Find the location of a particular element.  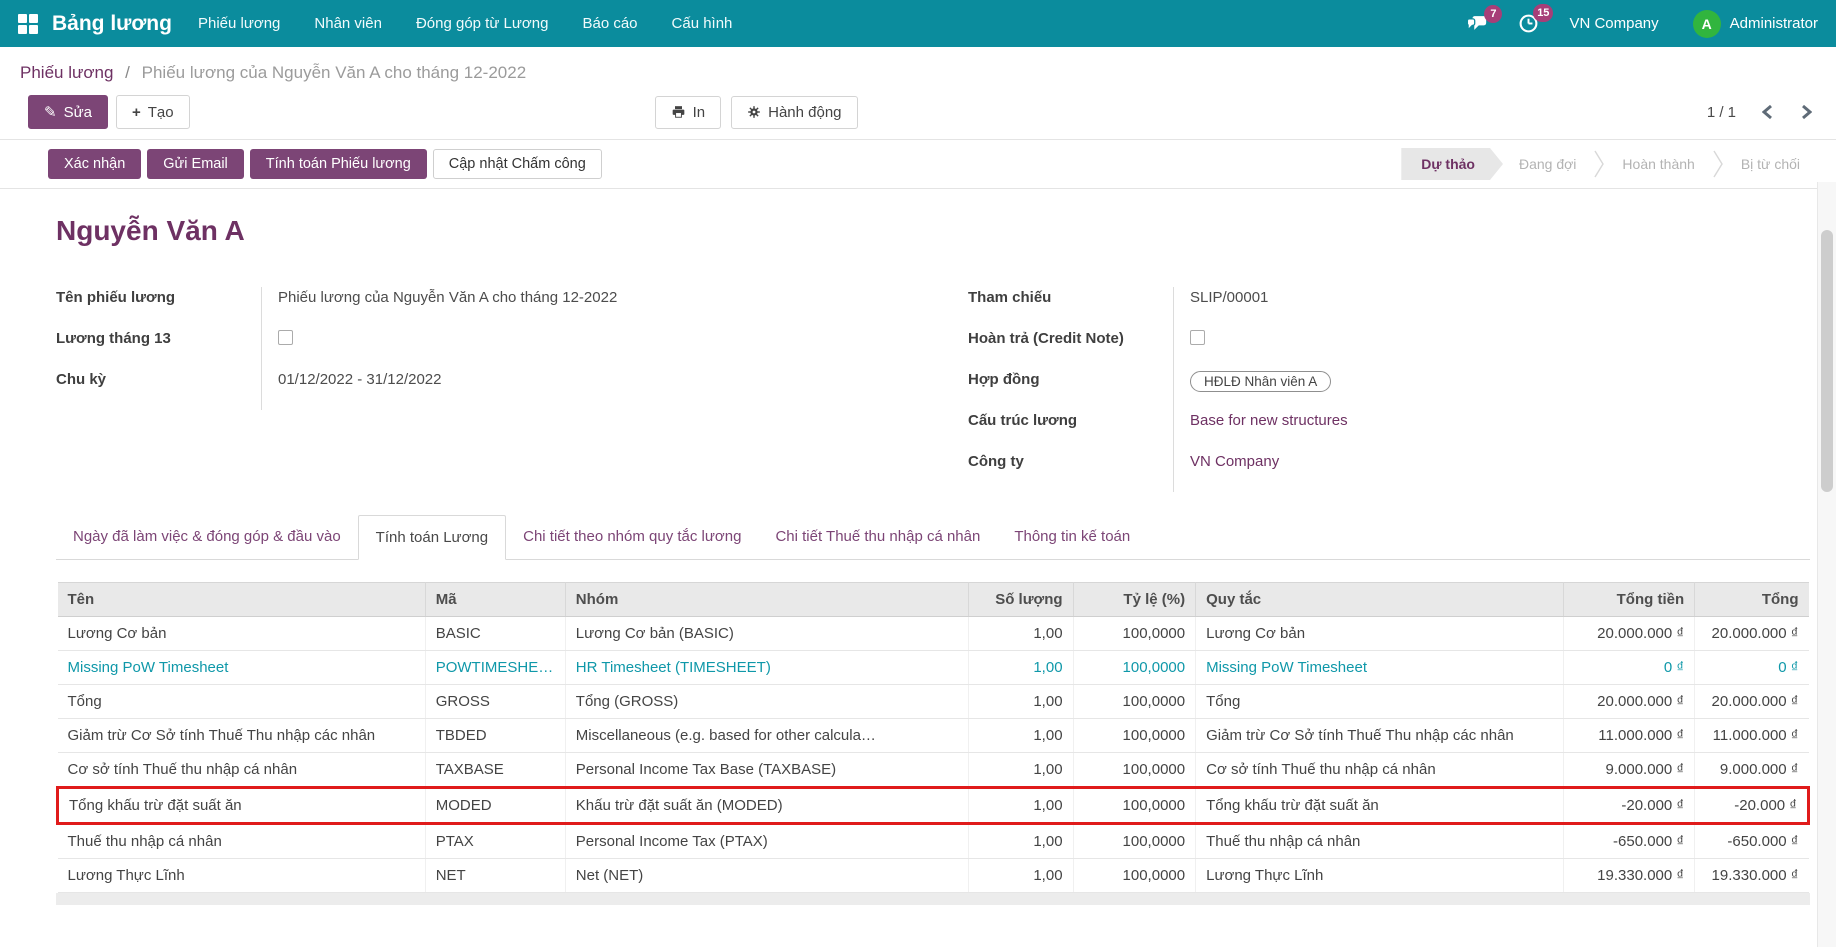

print-button: In is located at coordinates (688, 112).